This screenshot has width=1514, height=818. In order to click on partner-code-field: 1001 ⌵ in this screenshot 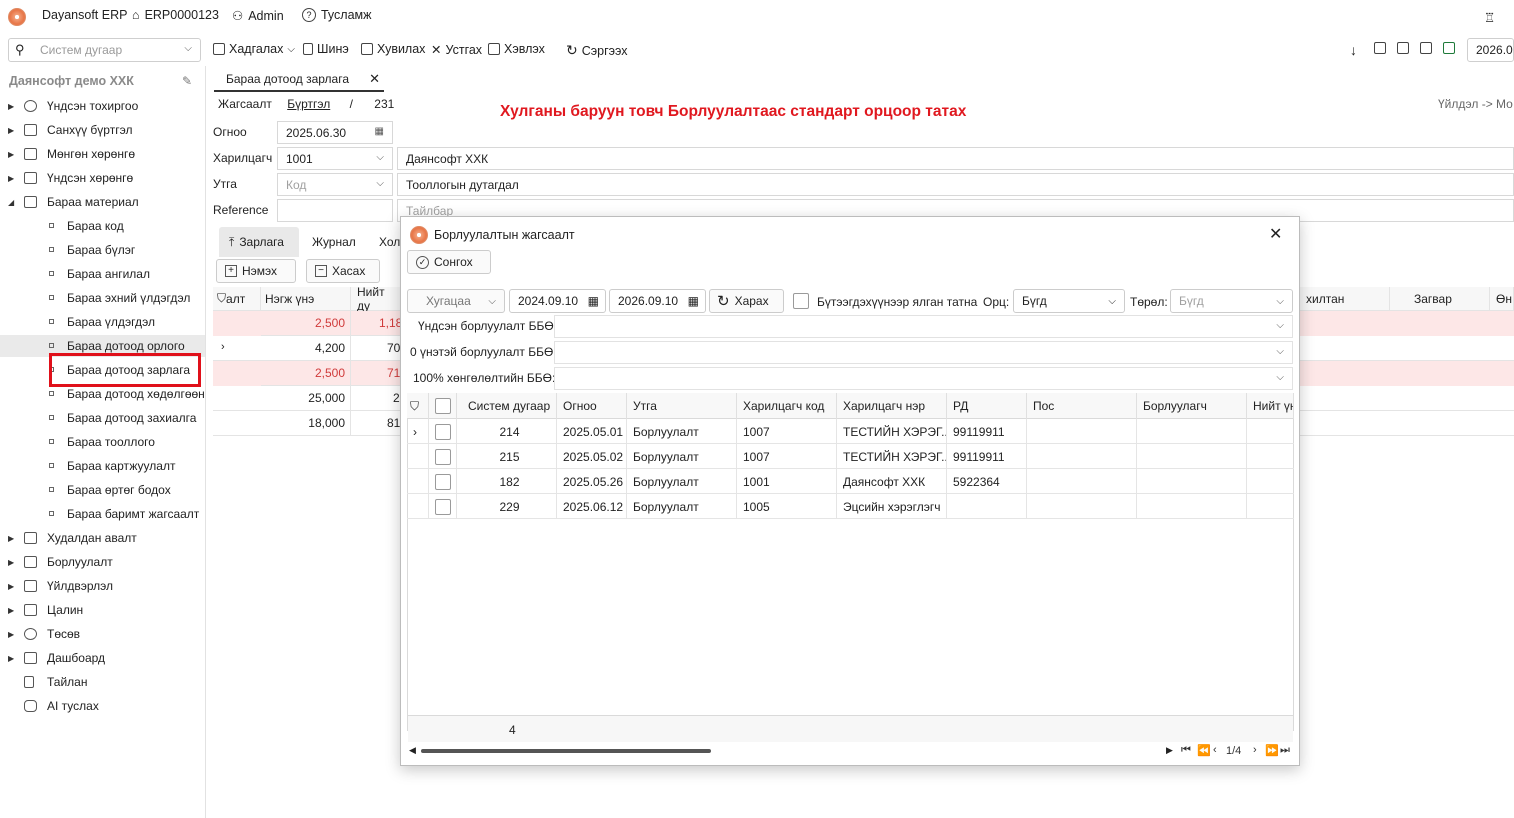, I will do `click(335, 158)`.